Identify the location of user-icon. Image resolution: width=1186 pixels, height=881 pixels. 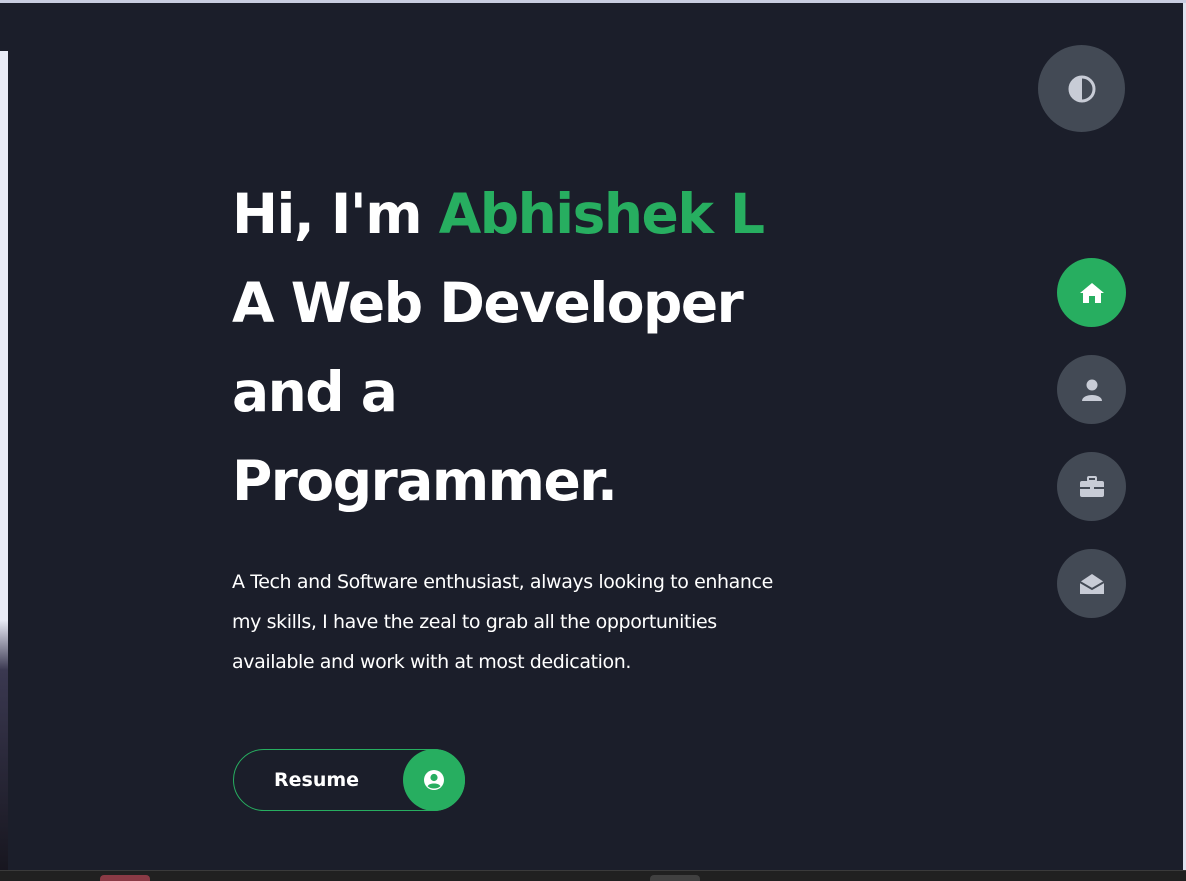
(1091, 390).